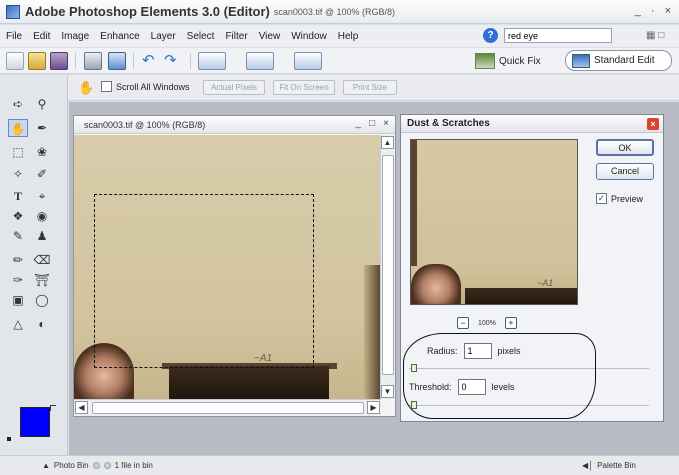 The height and width of the screenshot is (475, 679). I want to click on scroll-right-icon: ▶, so click(373, 407).